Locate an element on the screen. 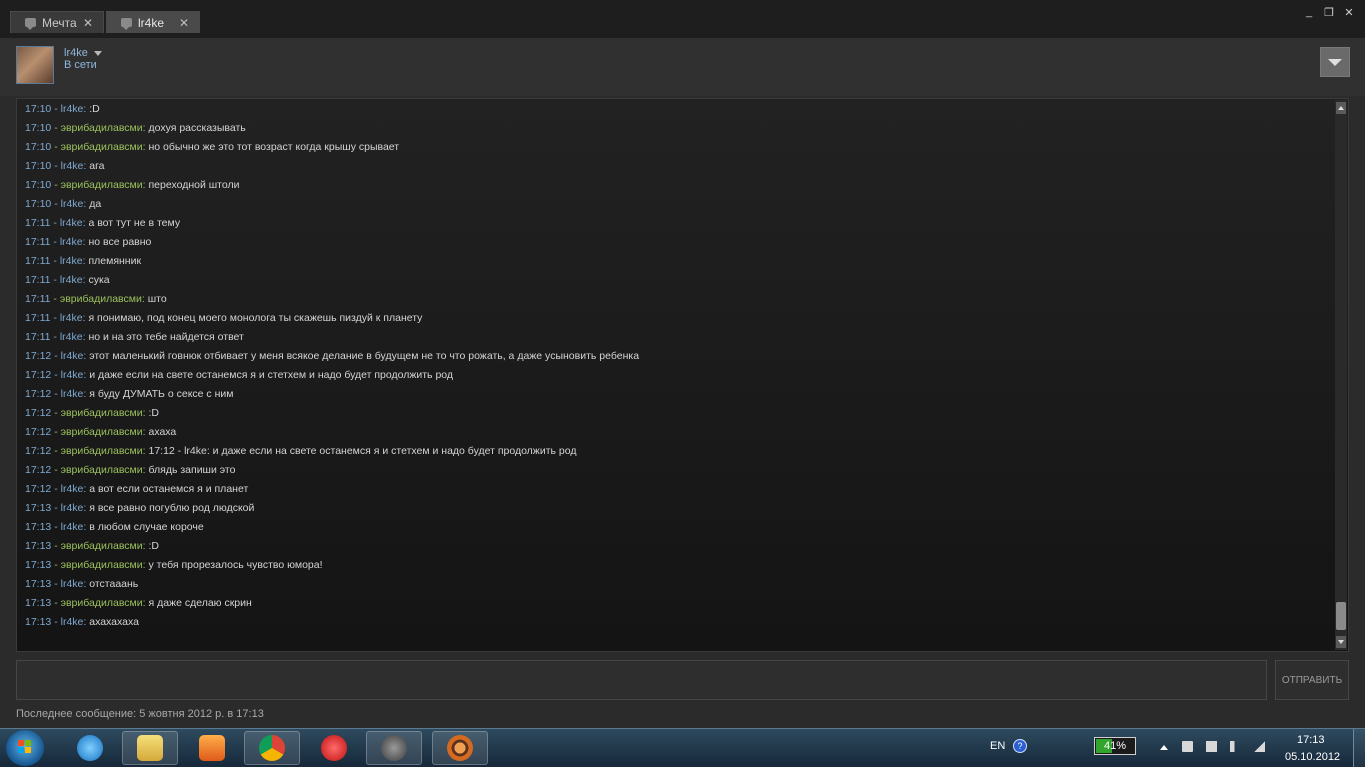 The height and width of the screenshot is (767, 1365). message-text: у тебя прорезалось чувство юмора! is located at coordinates (235, 565).